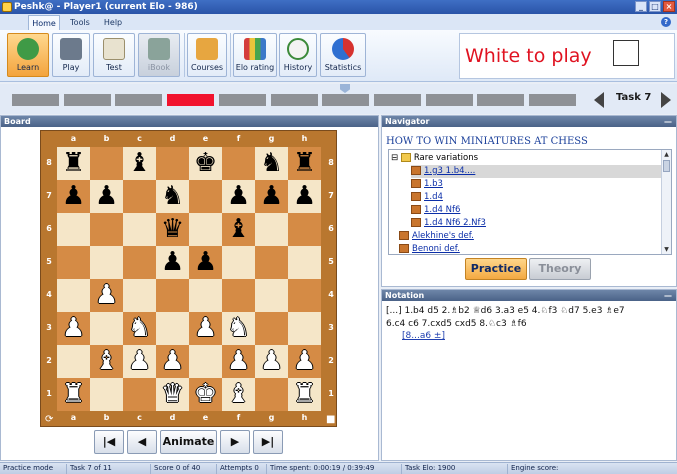  What do you see at coordinates (666, 22) in the screenshot?
I see `help-icon: ?` at bounding box center [666, 22].